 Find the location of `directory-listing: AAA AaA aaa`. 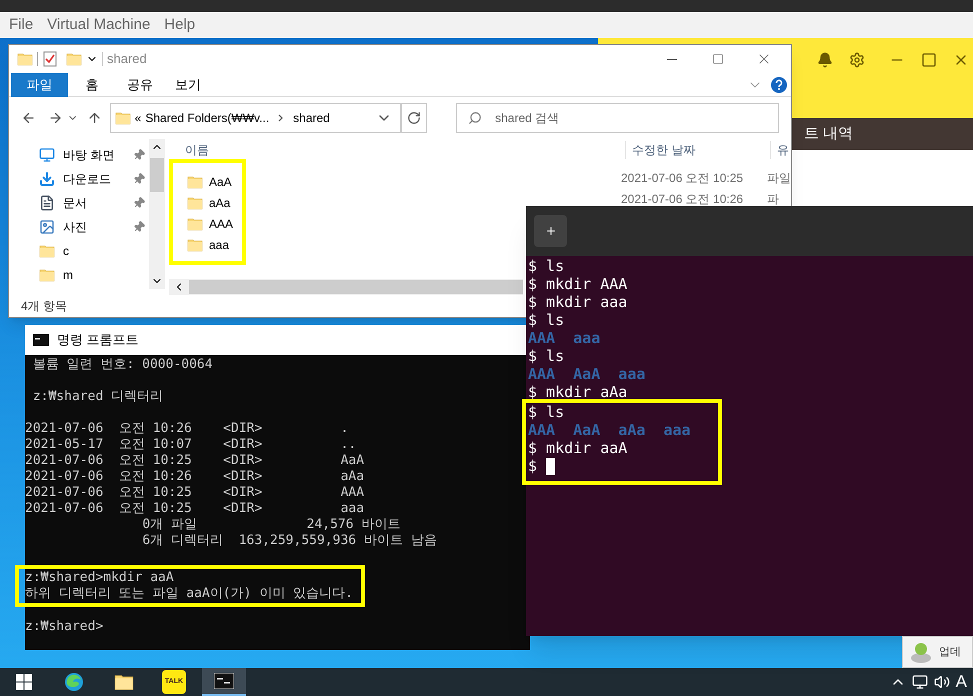

directory-listing: AAA AaA aaa is located at coordinates (587, 374).